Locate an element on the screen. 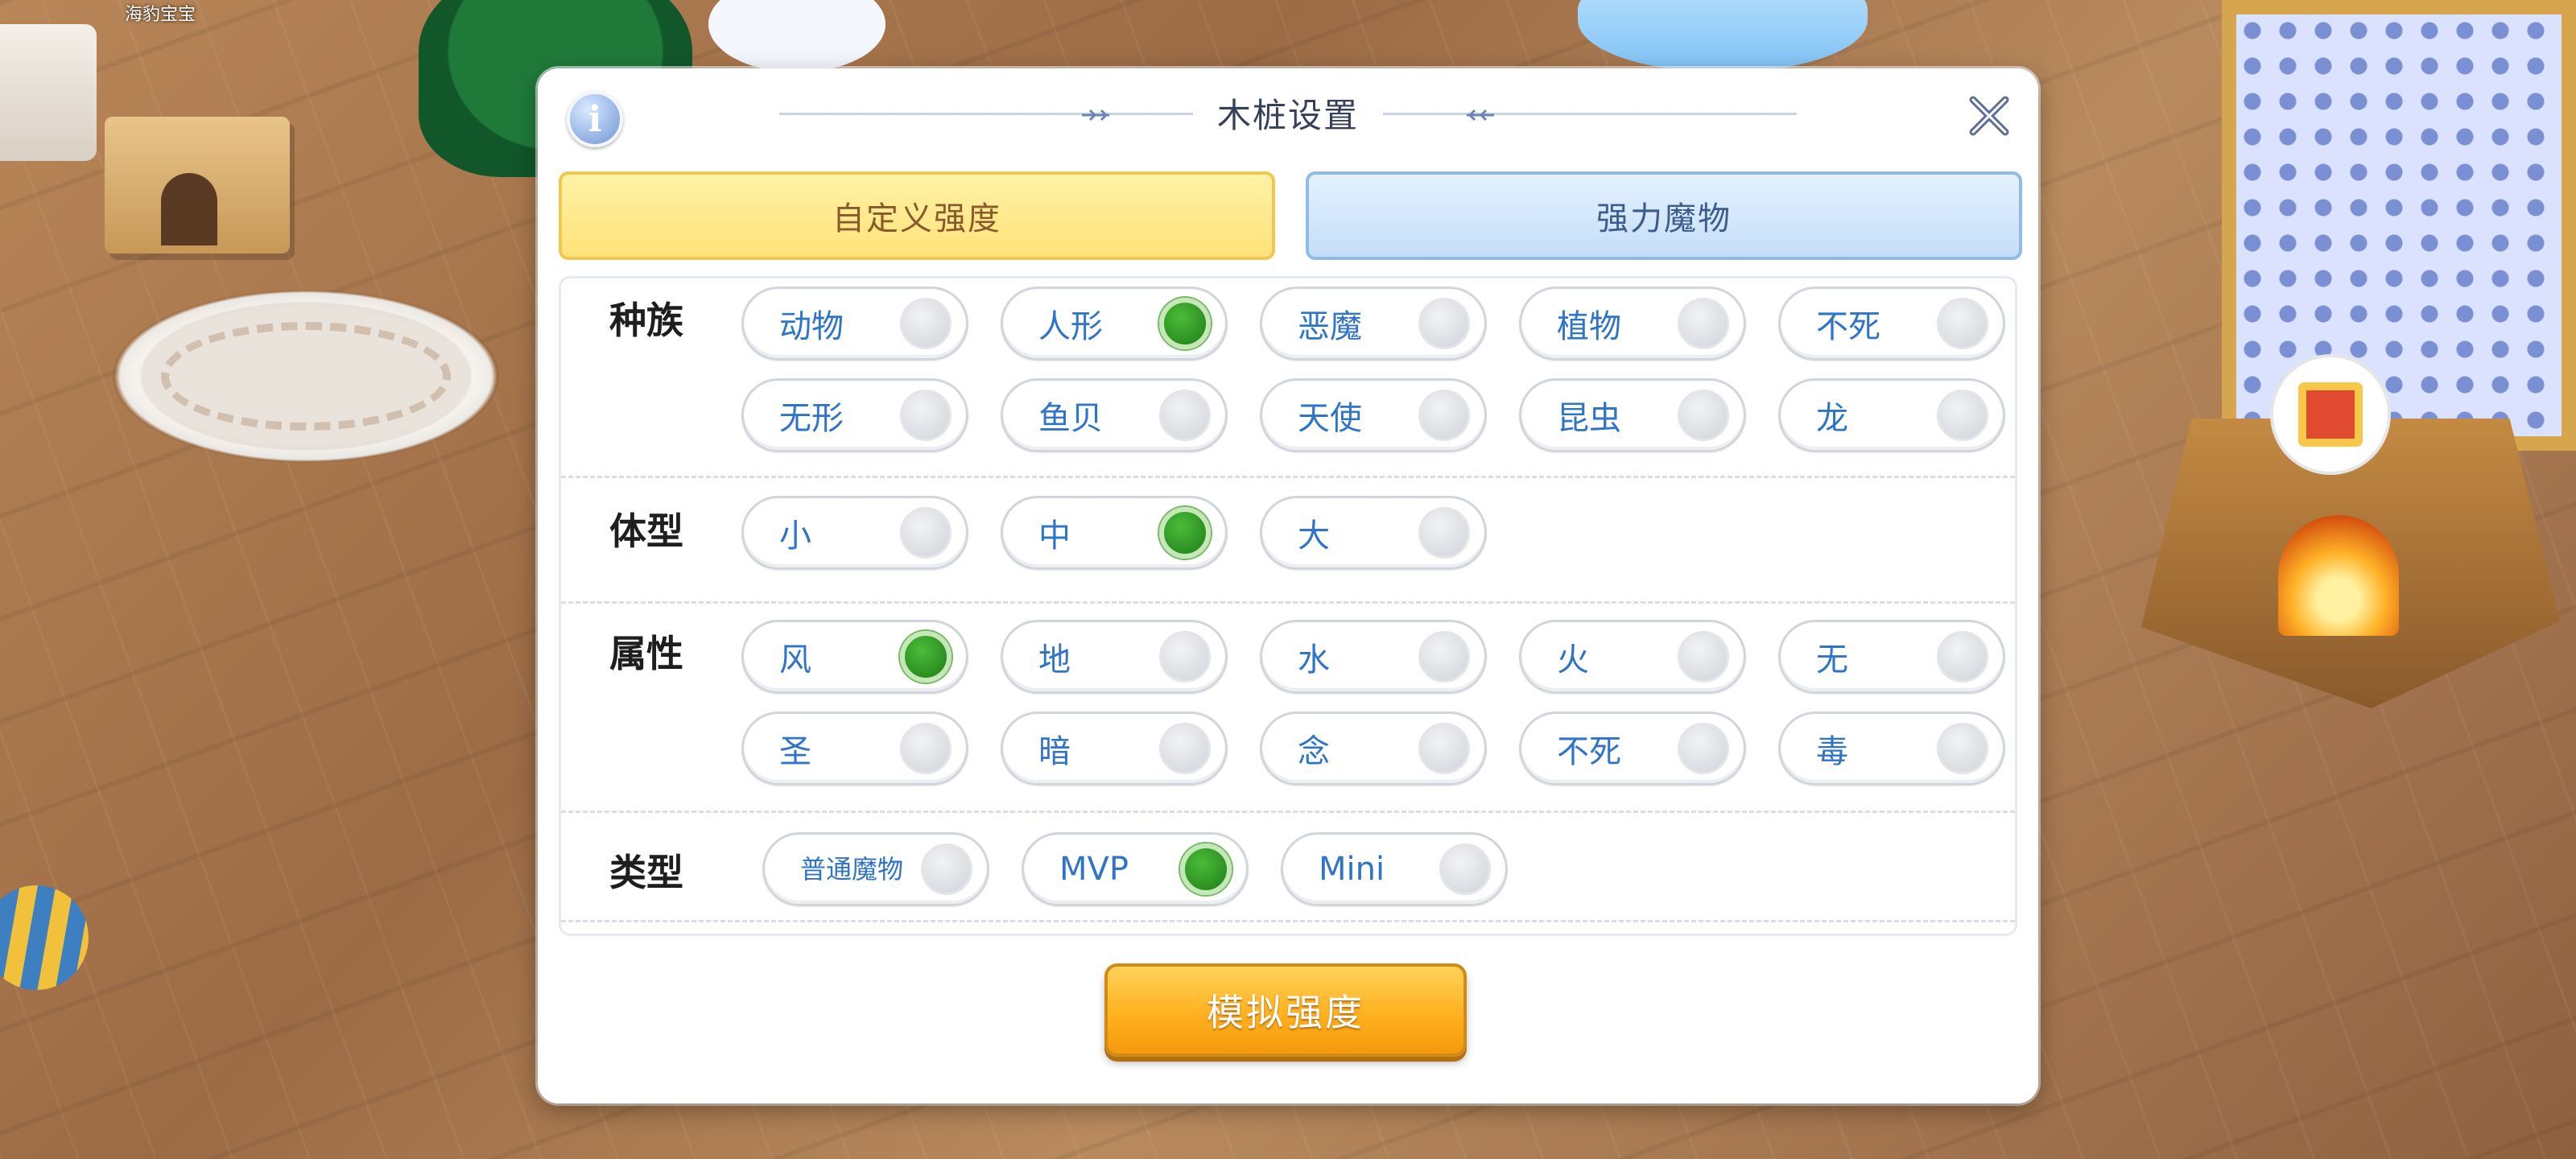  race-option-animal: 动物 is located at coordinates (854, 324).